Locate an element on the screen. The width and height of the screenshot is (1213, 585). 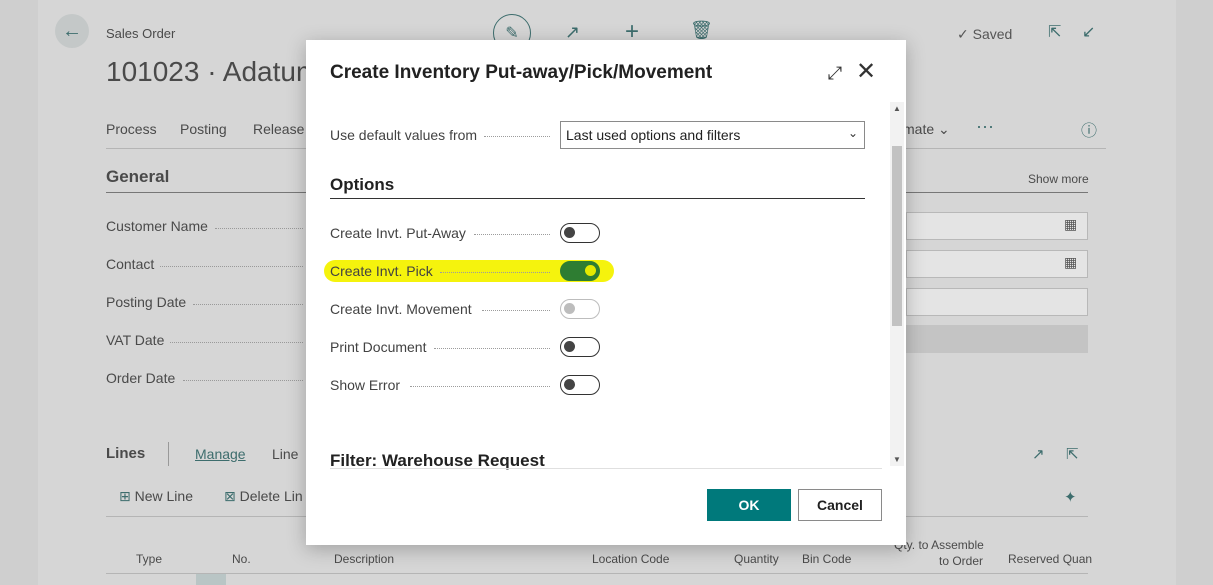
scroll-down-icon: ▼ is located at coordinates (897, 459).